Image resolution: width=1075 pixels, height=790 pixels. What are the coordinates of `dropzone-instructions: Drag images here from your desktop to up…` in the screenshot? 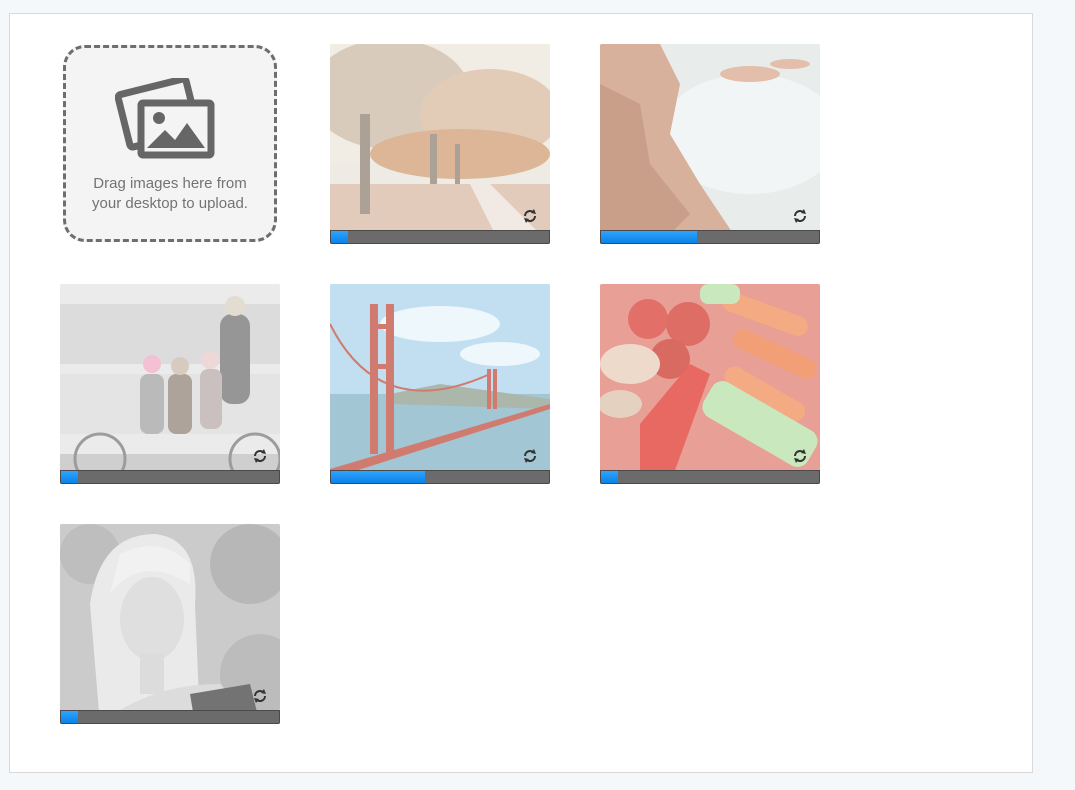 It's located at (170, 194).